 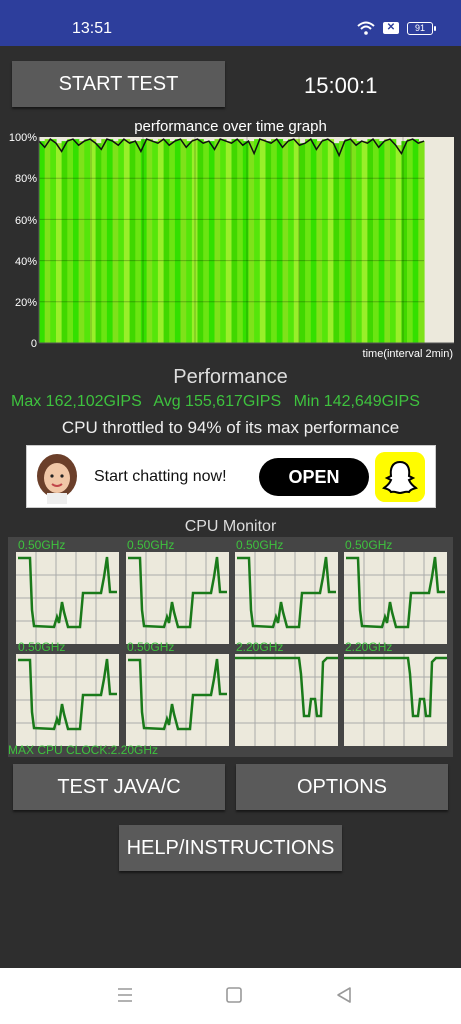 What do you see at coordinates (160, 476) in the screenshot?
I see `ad-text: Start chatting now!` at bounding box center [160, 476].